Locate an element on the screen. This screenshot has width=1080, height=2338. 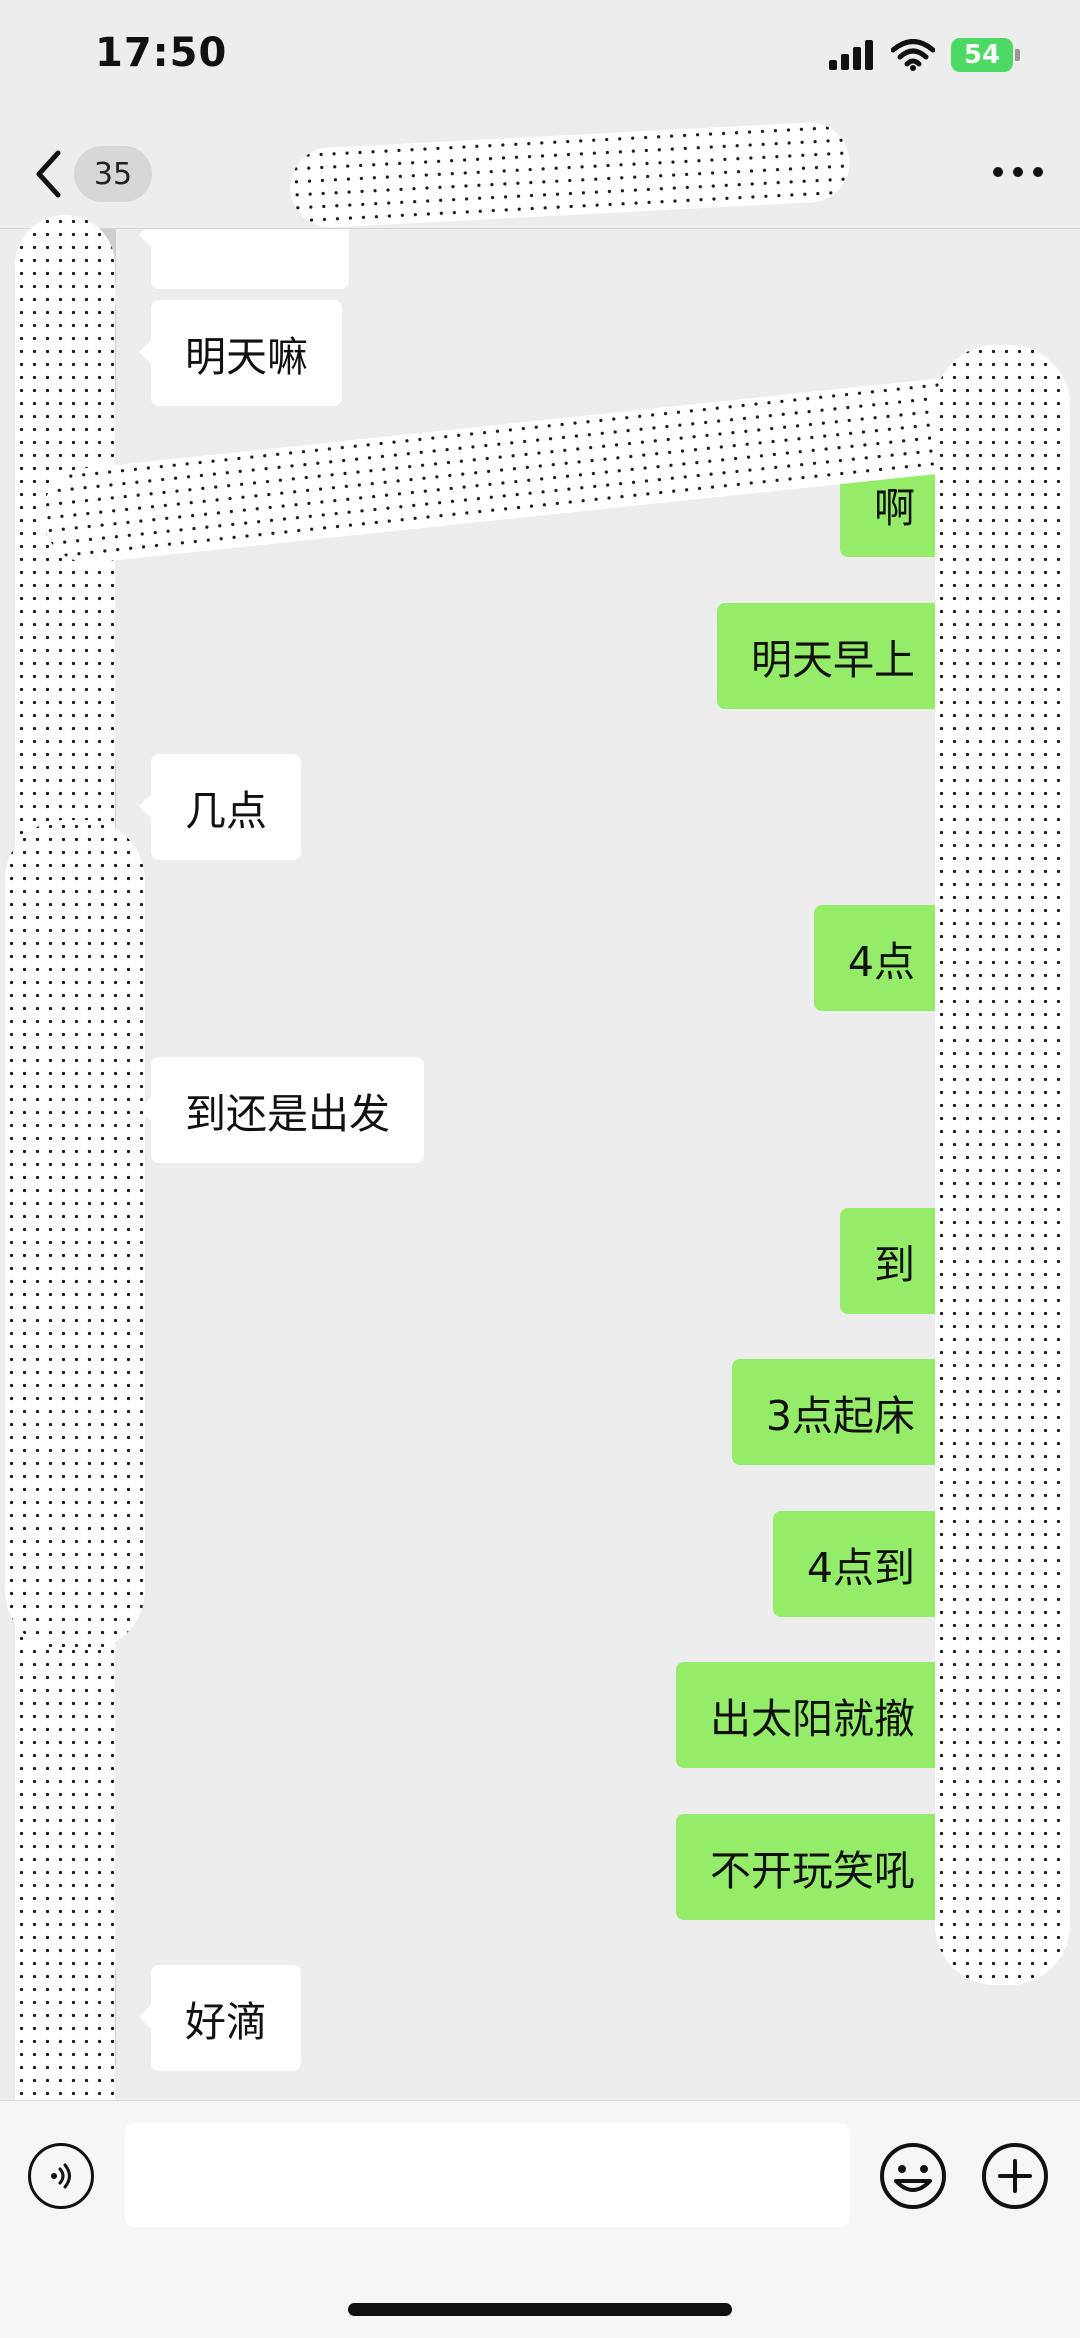
voice-button is located at coordinates (61, 2176).